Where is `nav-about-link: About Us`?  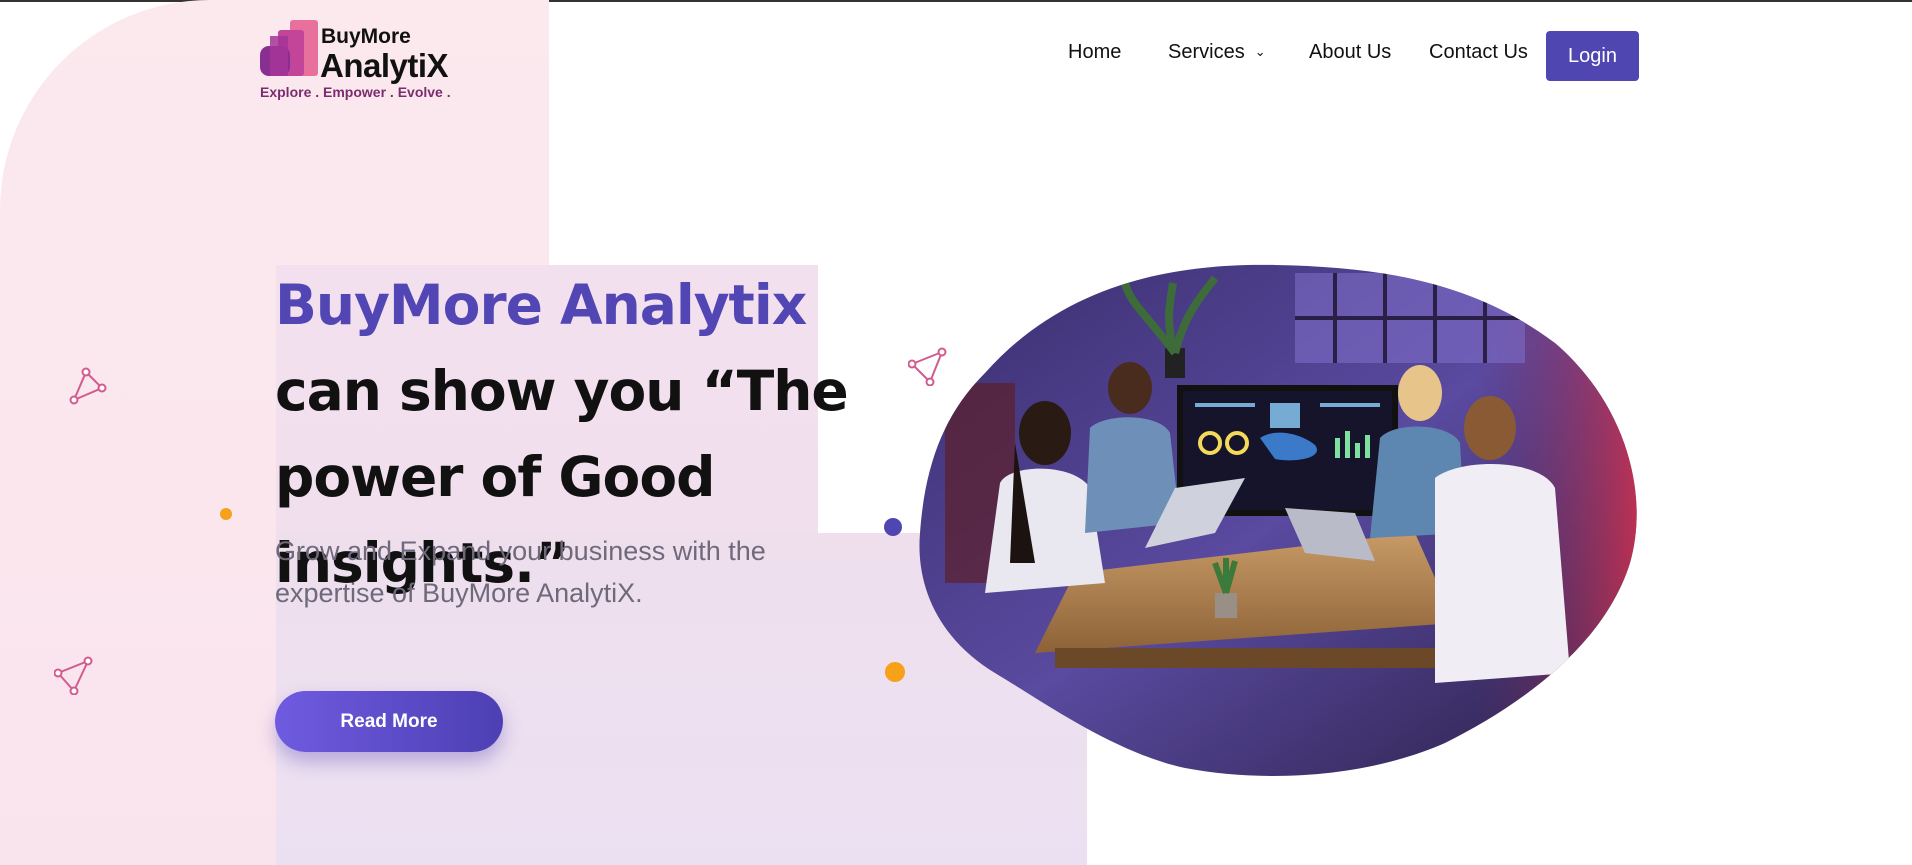 nav-about-link: About Us is located at coordinates (1350, 54).